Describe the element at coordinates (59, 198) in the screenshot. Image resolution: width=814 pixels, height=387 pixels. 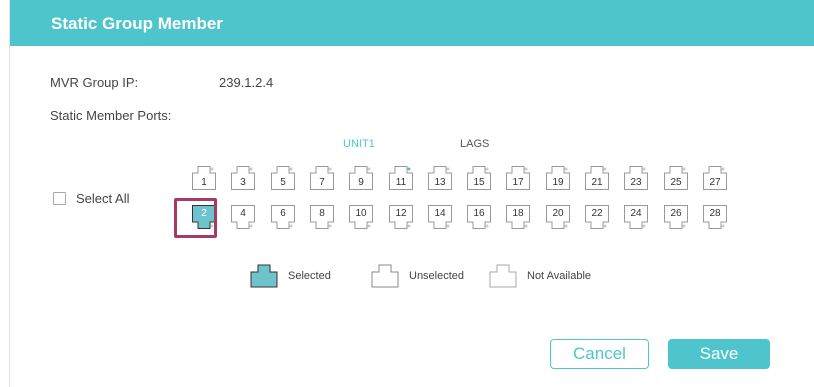
I see `select-all-checkbox` at that location.